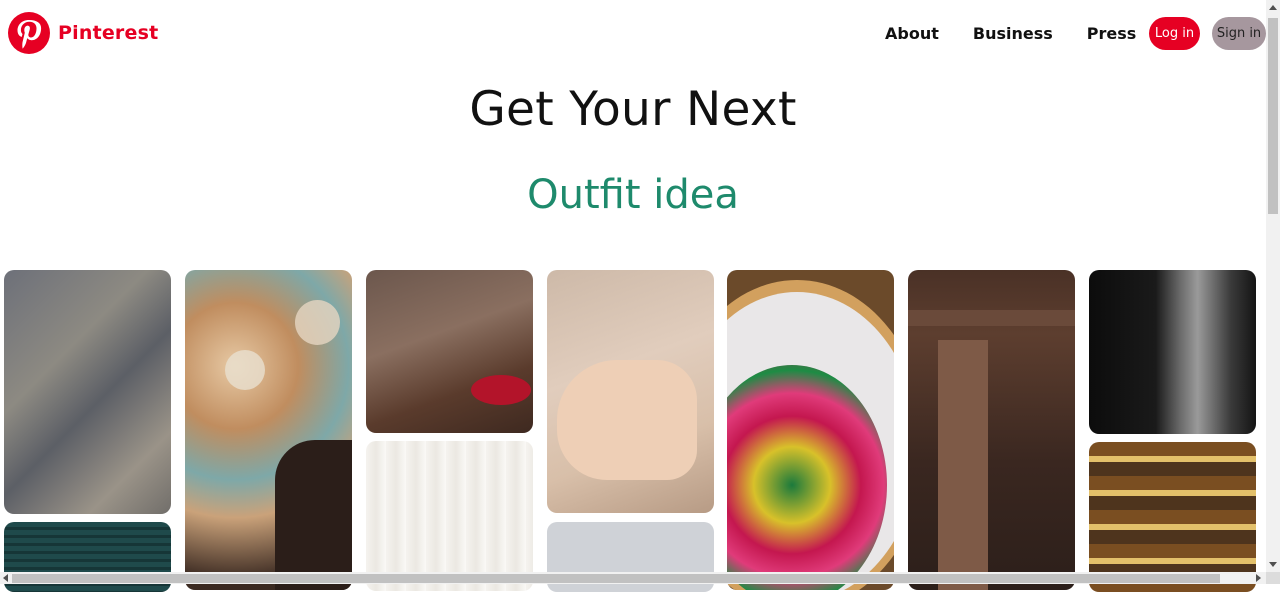  What do you see at coordinates (1273, 116) in the screenshot?
I see `vertical-scroll-thumb` at bounding box center [1273, 116].